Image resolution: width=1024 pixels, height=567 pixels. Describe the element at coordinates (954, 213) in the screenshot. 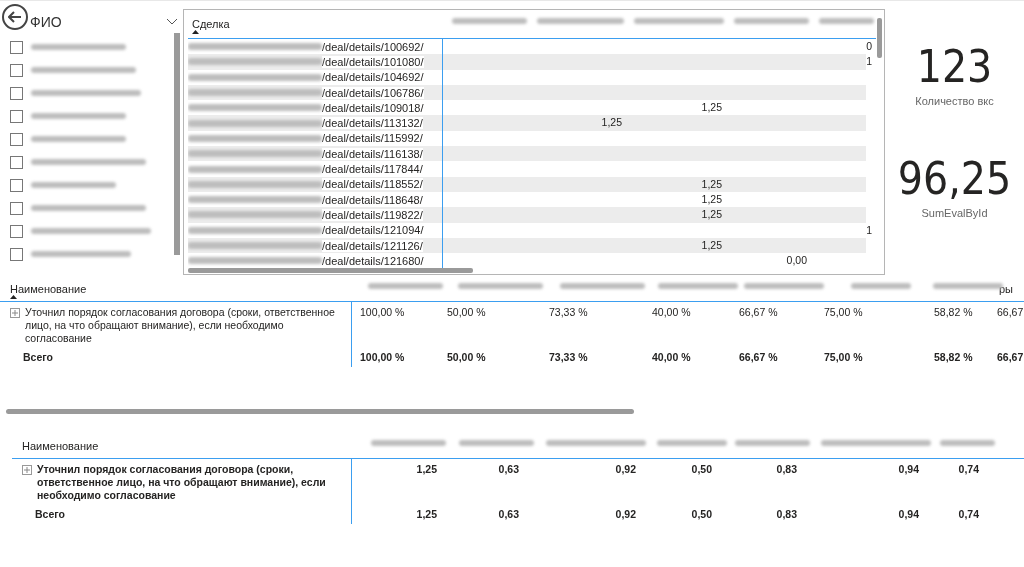

I see `card-label: SumEvalById` at that location.